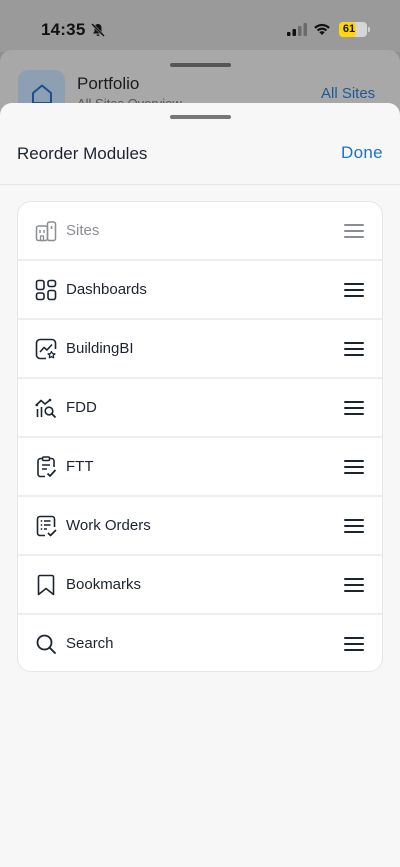 This screenshot has height=867, width=400. Describe the element at coordinates (83, 230) in the screenshot. I see `module-label-sites: Sites` at that location.